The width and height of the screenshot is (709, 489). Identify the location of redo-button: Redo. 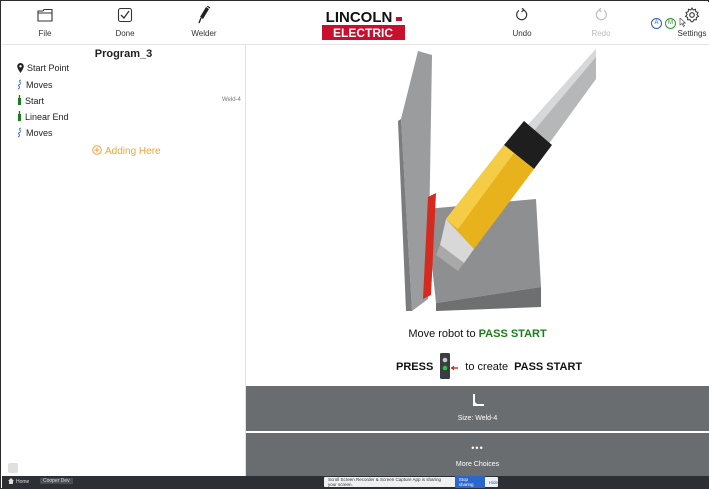
(601, 22).